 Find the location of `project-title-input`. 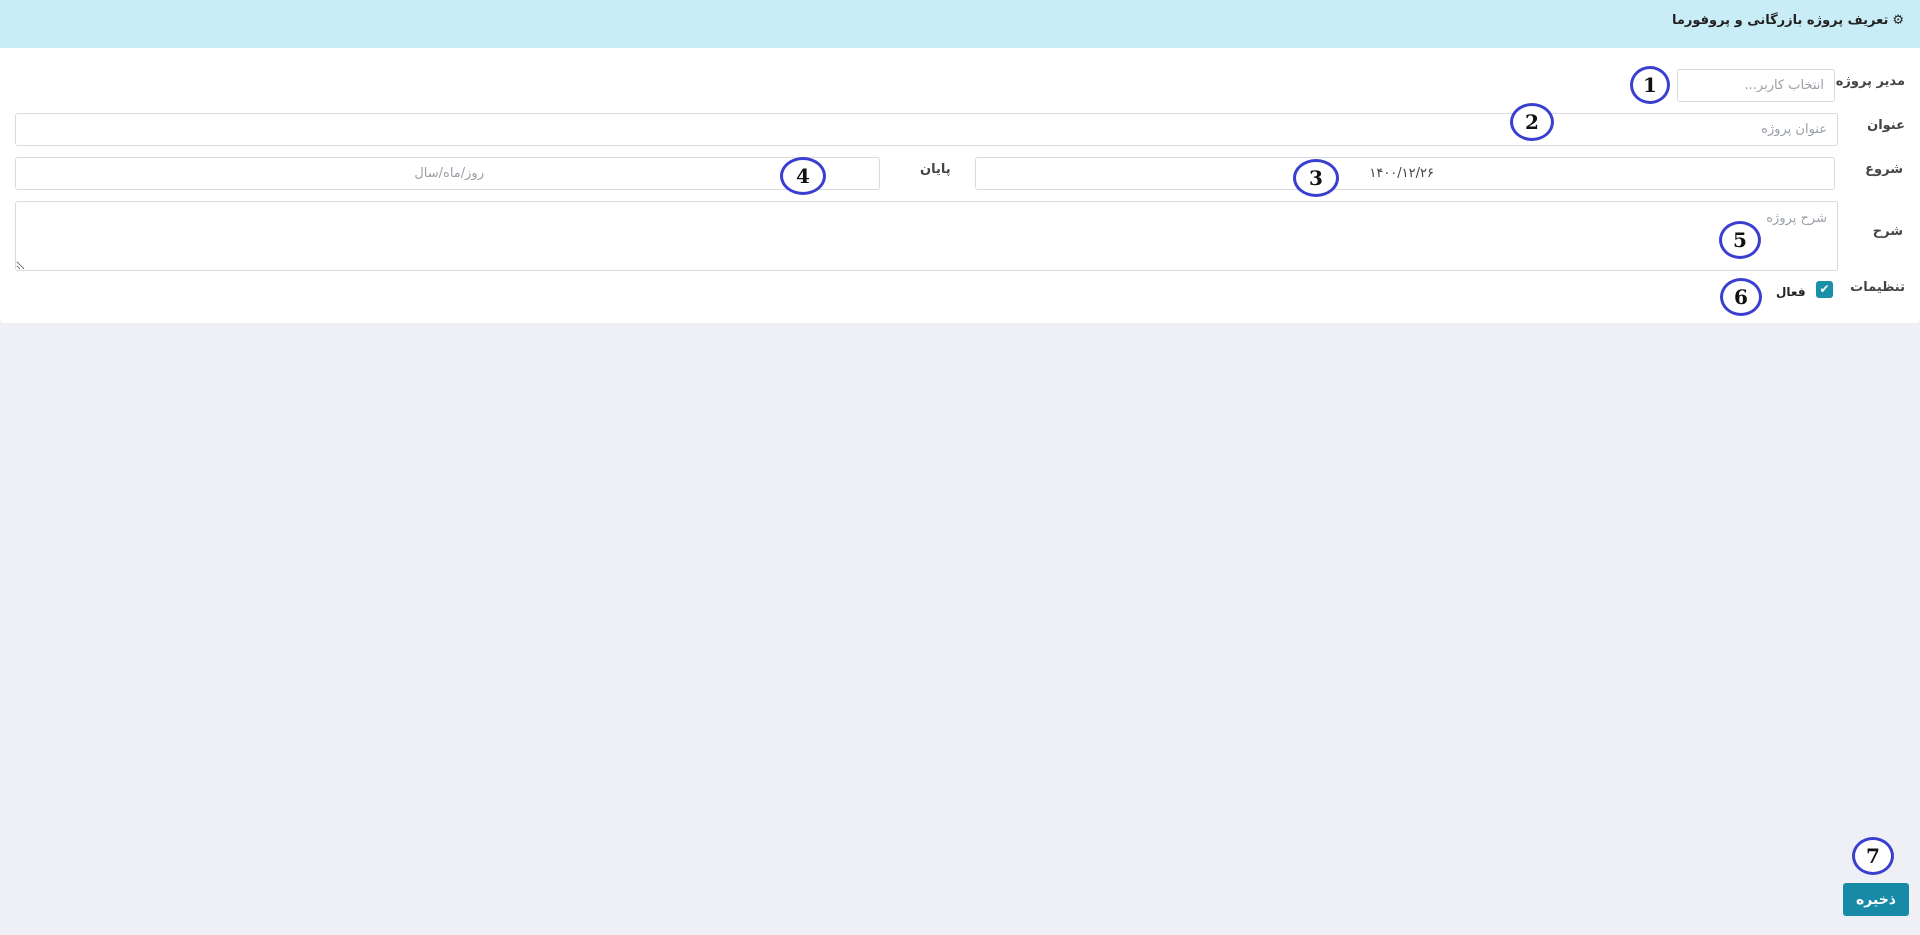

project-title-input is located at coordinates (926, 129).